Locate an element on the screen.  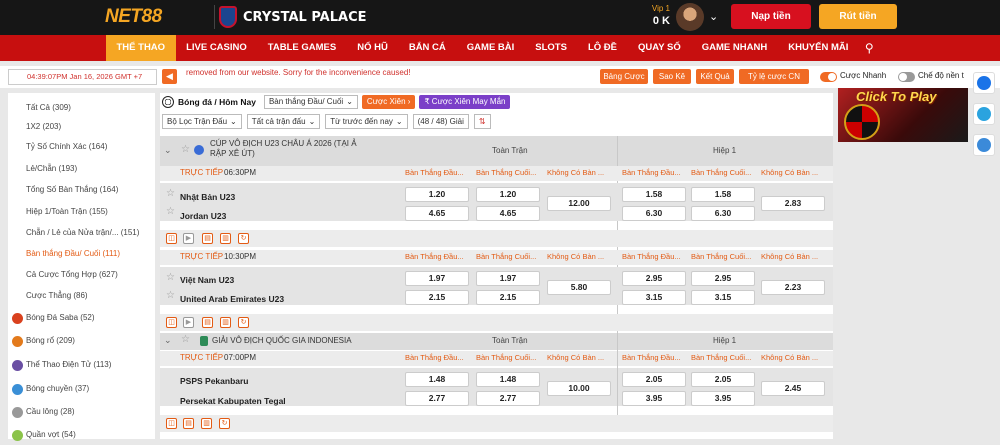
avatar is located at coordinates (690, 17).